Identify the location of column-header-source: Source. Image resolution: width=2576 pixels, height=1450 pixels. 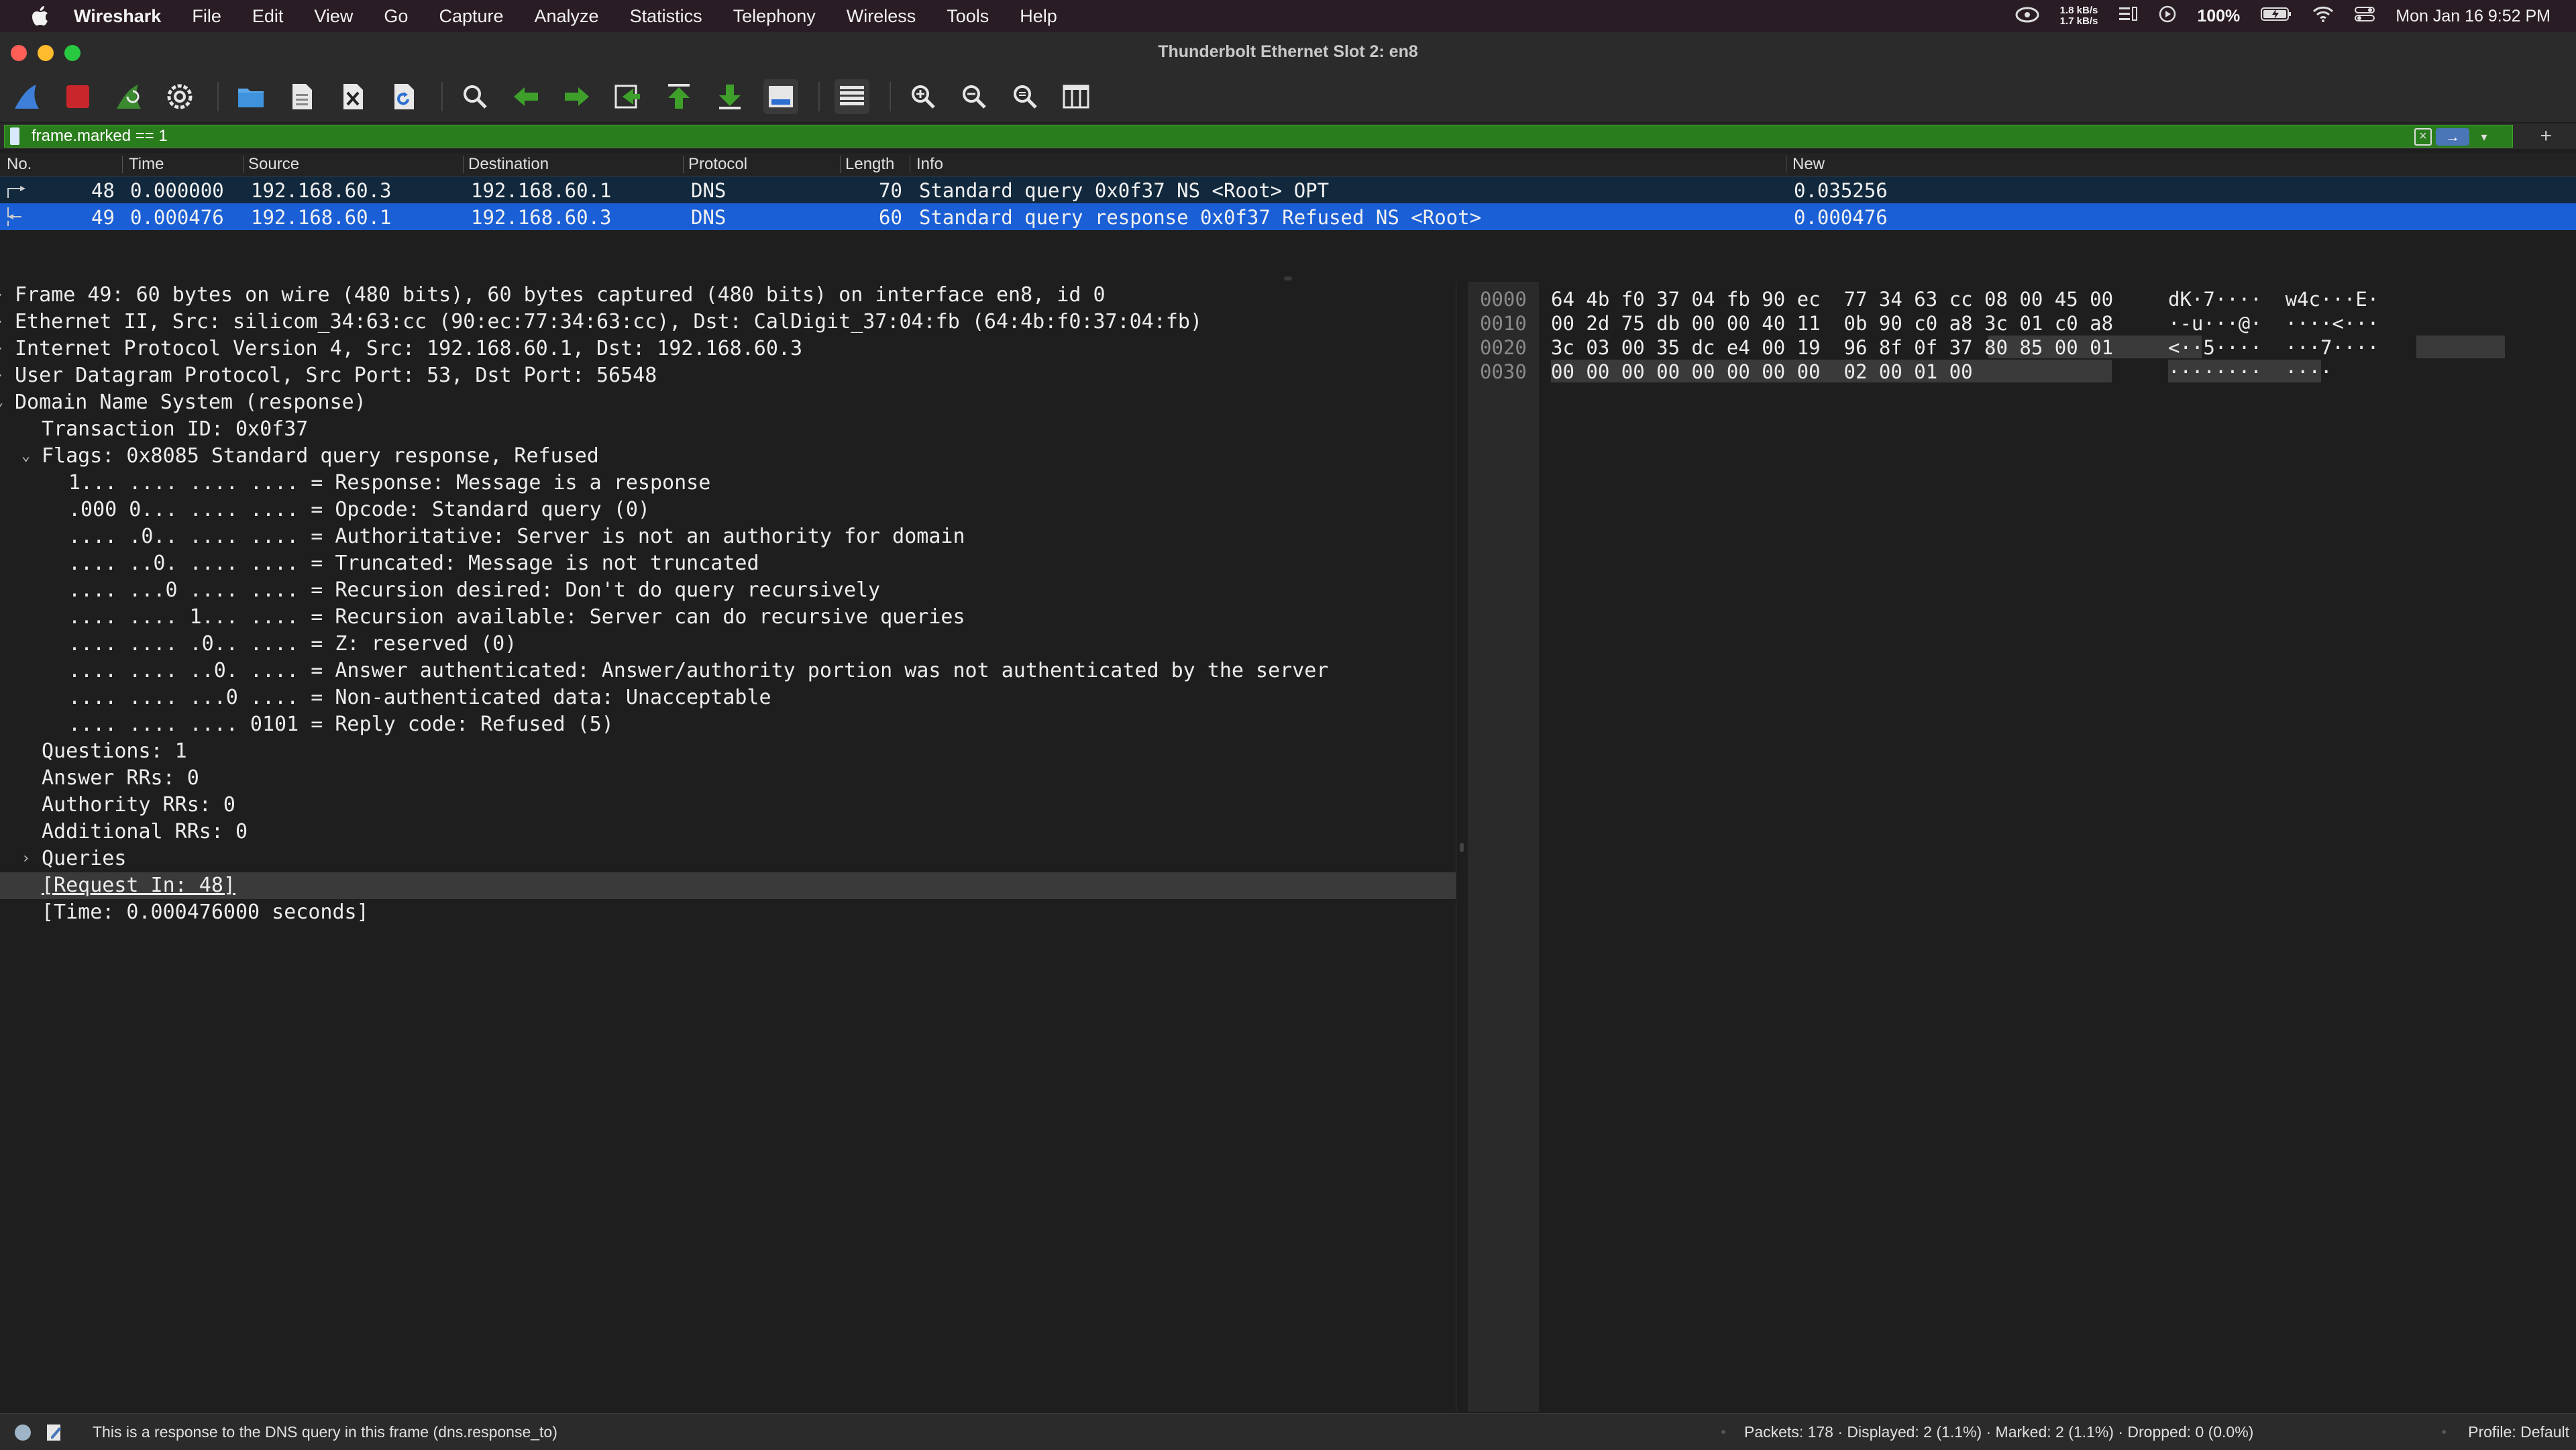
(273, 164).